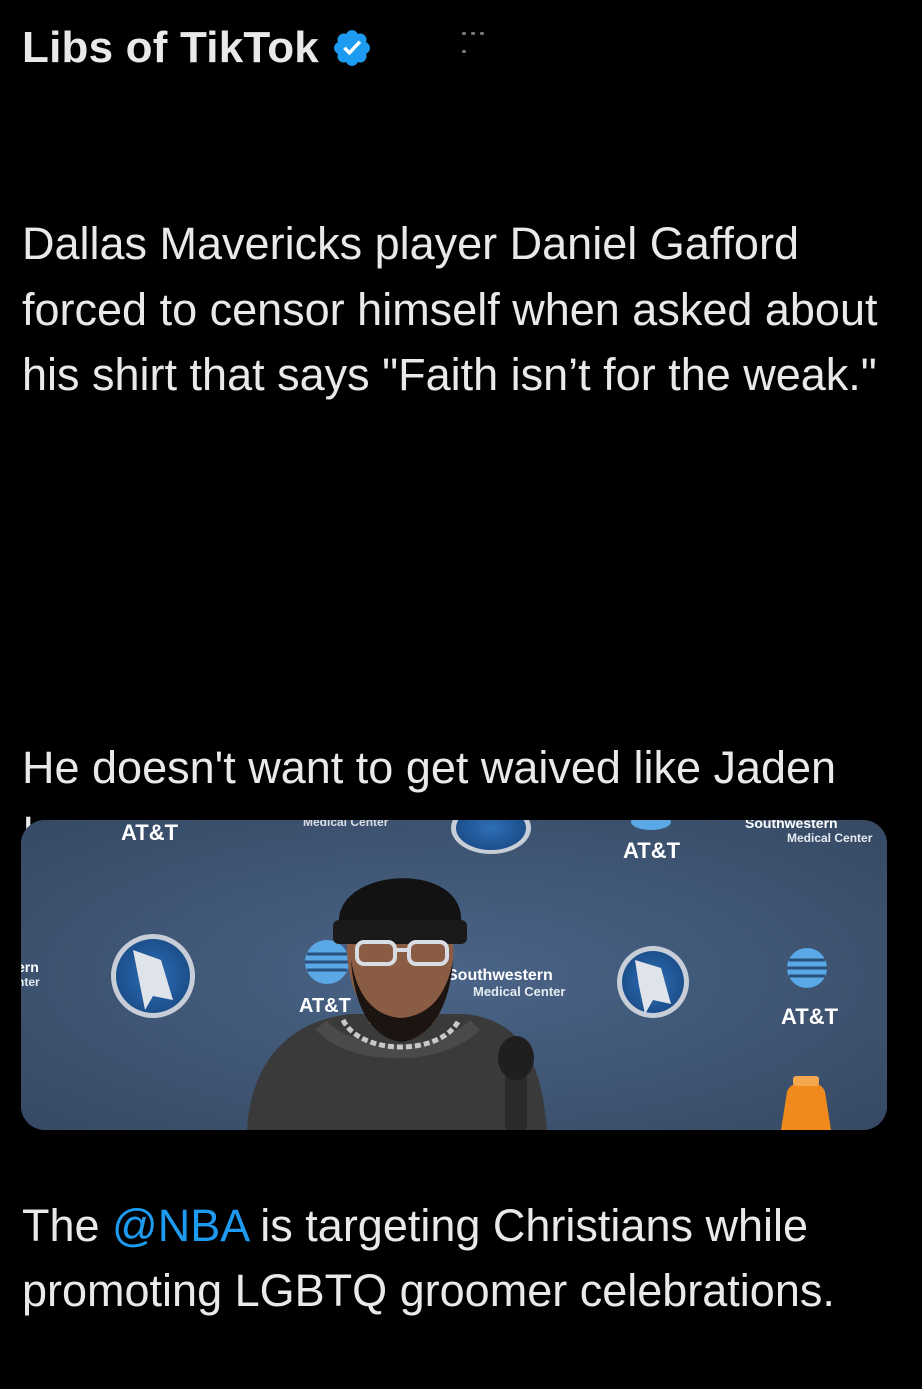 Image resolution: width=922 pixels, height=1389 pixels. Describe the element at coordinates (30, 982) in the screenshot. I see `backdrop-edge-partial-2: nter` at that location.